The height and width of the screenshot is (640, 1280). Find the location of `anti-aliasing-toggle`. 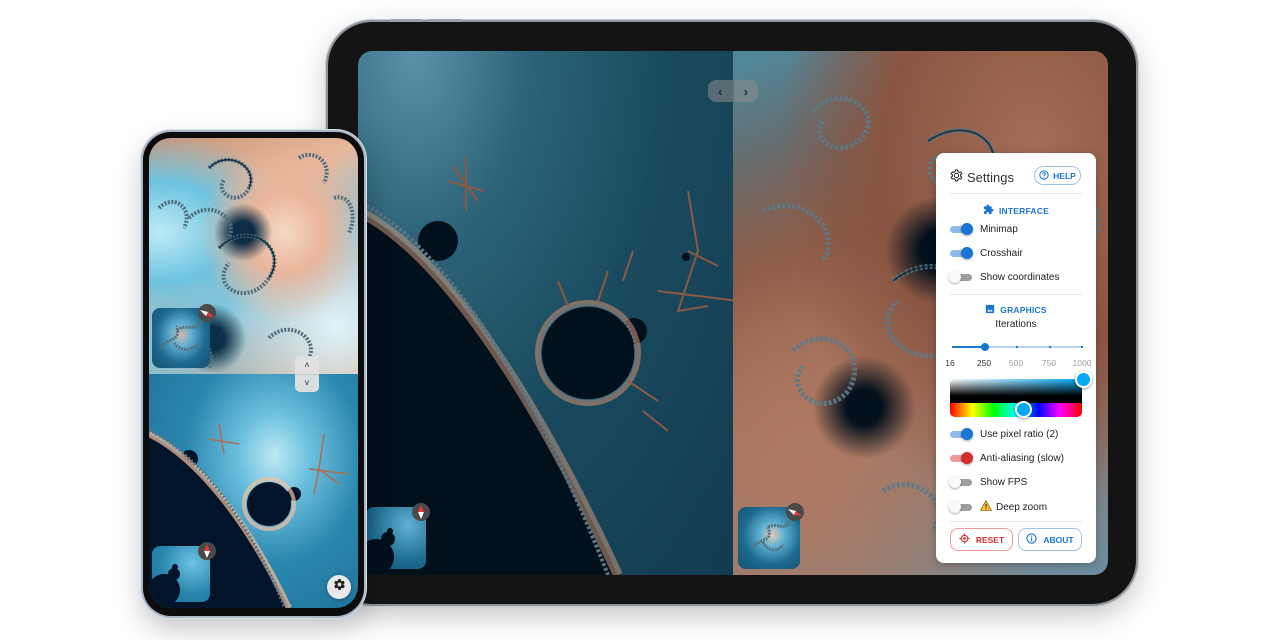

anti-aliasing-toggle is located at coordinates (961, 458).